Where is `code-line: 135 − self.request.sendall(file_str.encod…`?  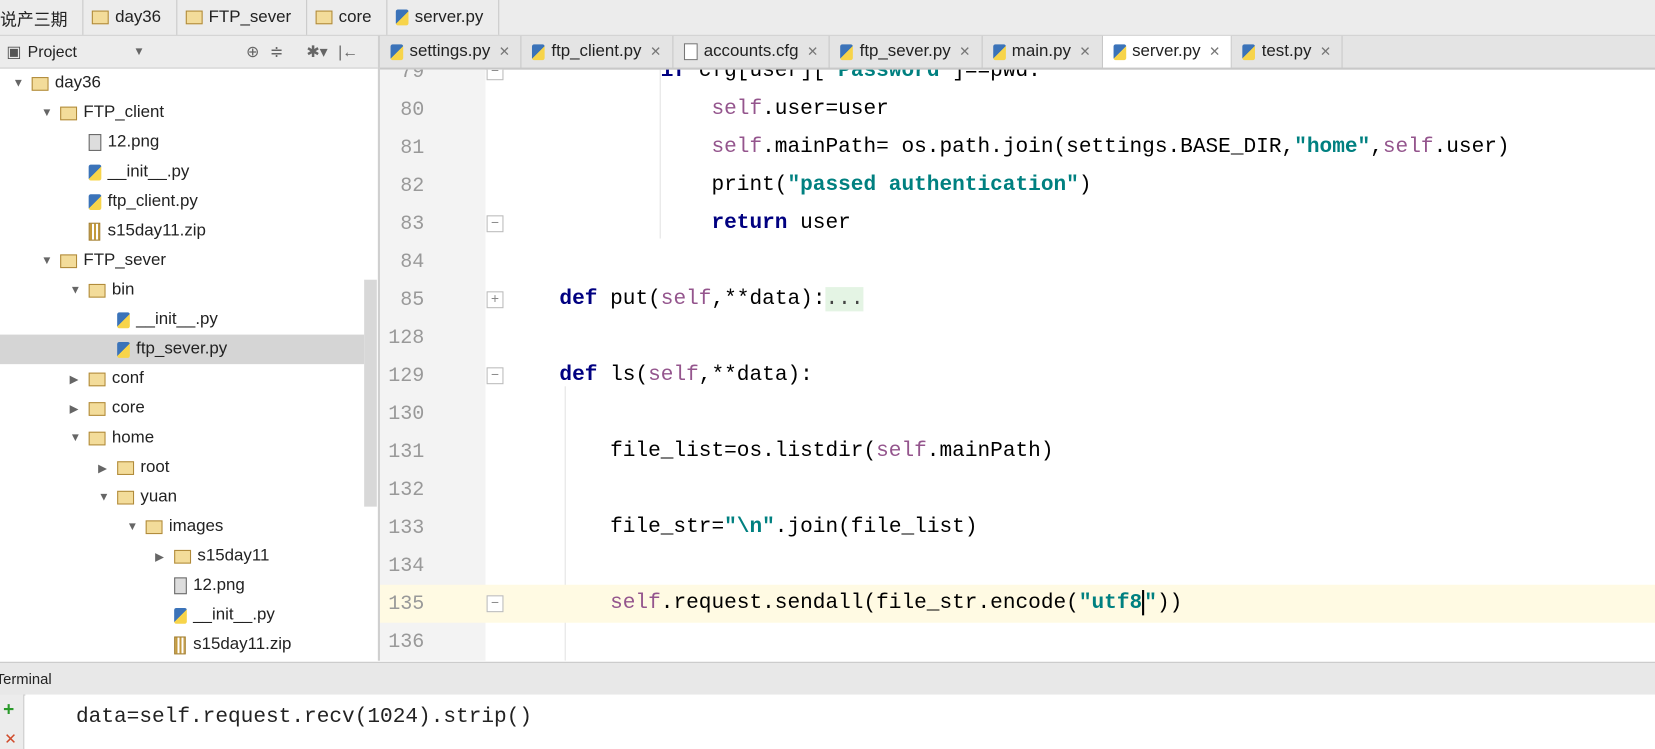 code-line: 135 − self.request.sendall(file_str.encod… is located at coordinates (1017, 603).